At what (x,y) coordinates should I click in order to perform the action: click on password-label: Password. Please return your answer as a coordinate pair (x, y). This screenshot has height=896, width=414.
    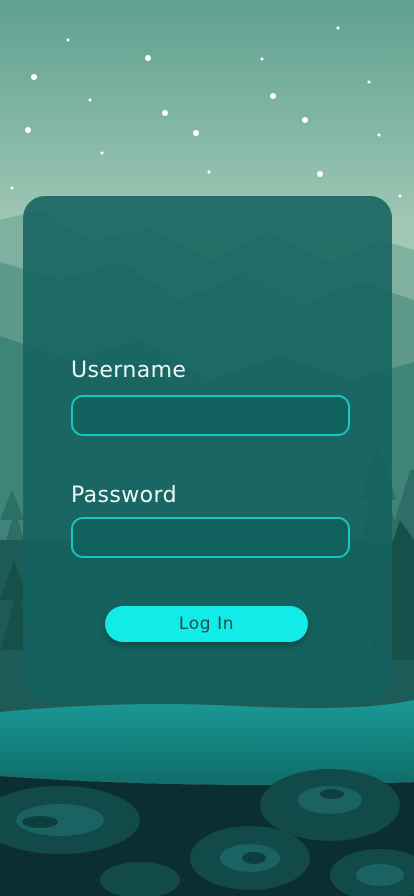
    Looking at the image, I should click on (124, 495).